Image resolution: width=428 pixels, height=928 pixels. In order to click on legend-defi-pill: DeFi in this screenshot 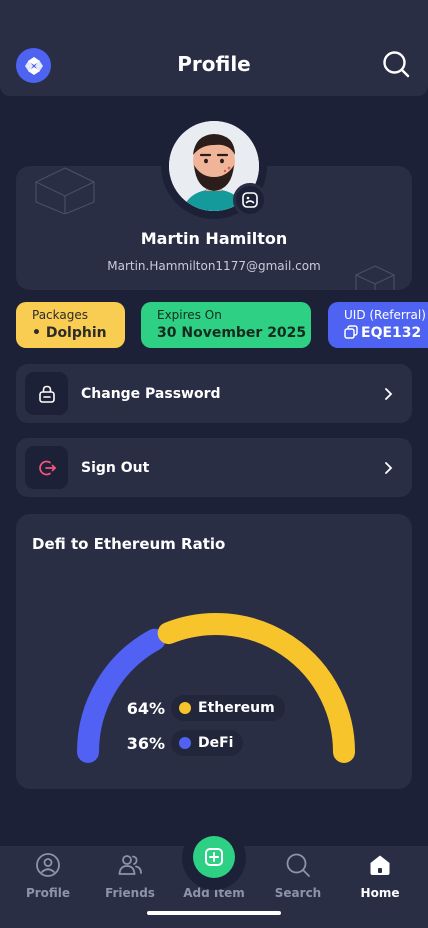, I will do `click(207, 743)`.